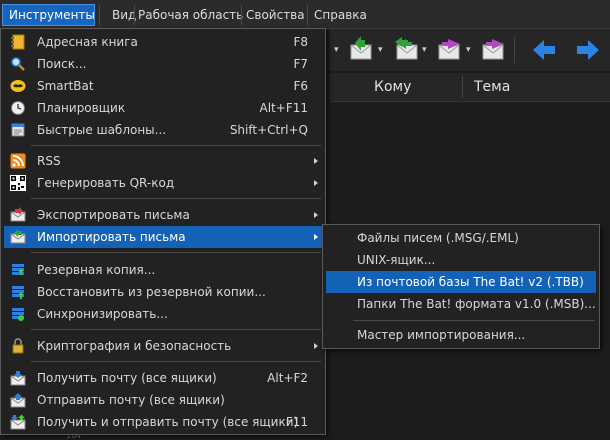 The image size is (610, 440). Describe the element at coordinates (113, 215) in the screenshot. I see `menu-item-label: Экспортировать письма` at that location.